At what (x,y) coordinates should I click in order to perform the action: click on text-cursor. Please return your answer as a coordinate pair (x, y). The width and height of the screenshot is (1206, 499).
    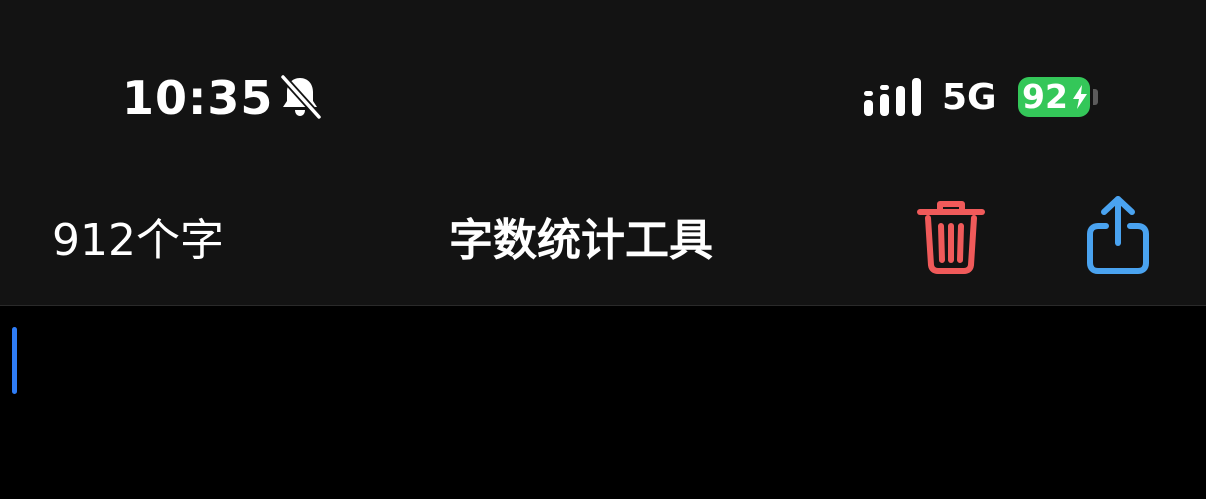
    Looking at the image, I should click on (14, 360).